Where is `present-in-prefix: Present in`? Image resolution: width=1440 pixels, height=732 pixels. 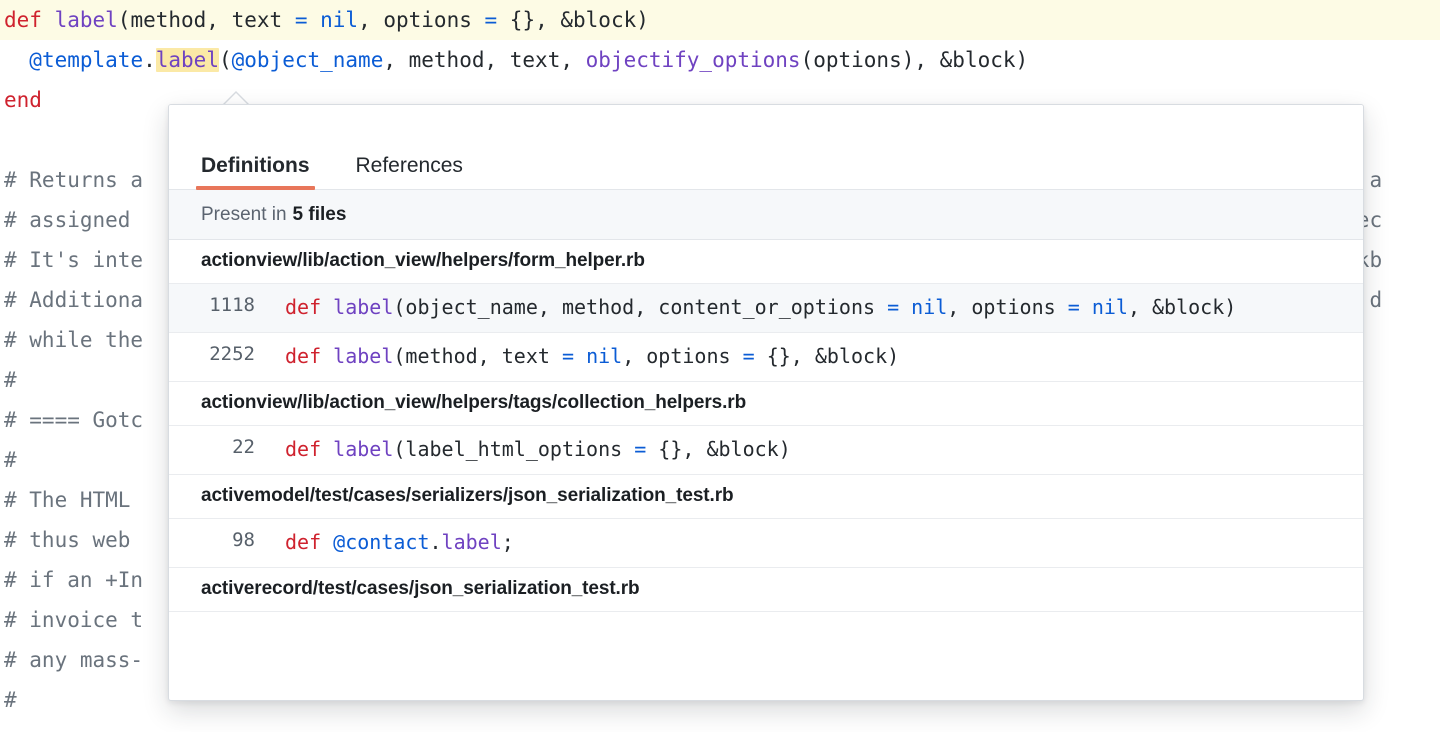
present-in-prefix: Present in is located at coordinates (244, 214).